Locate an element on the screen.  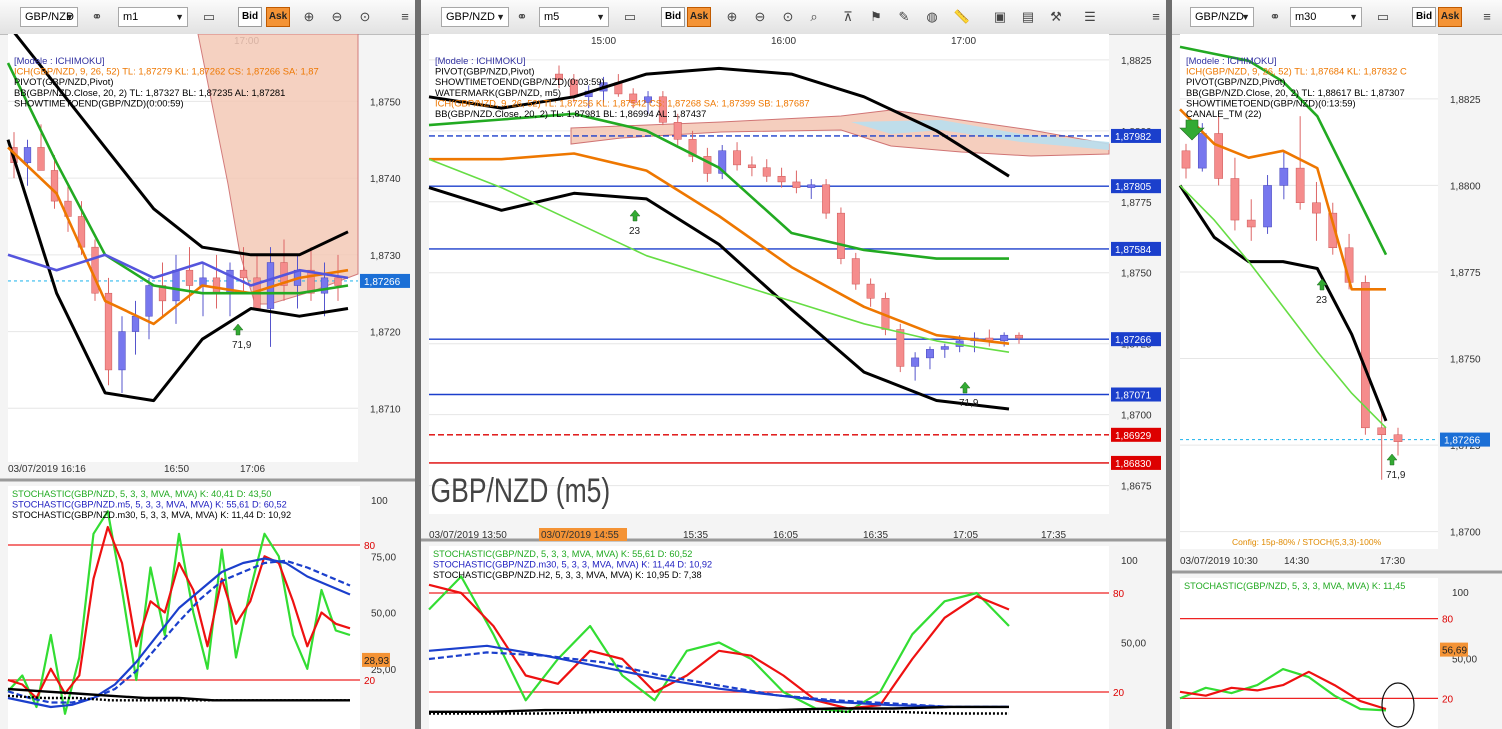
y-tick-label: 1,8720 is located at coordinates (385, 333).